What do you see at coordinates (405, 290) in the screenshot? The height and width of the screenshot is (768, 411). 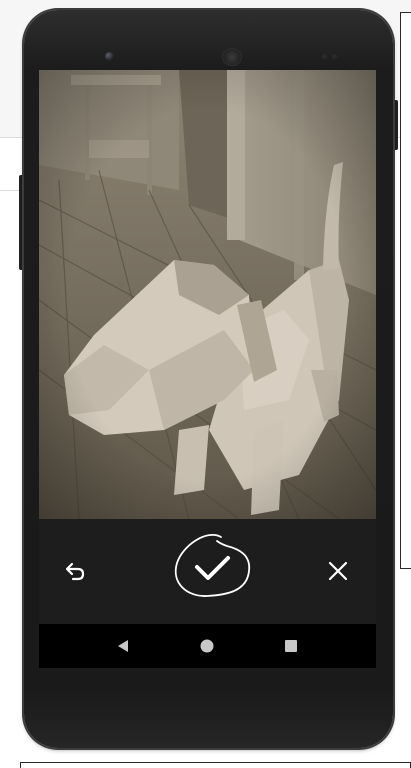 I see `background-side-panel` at bounding box center [405, 290].